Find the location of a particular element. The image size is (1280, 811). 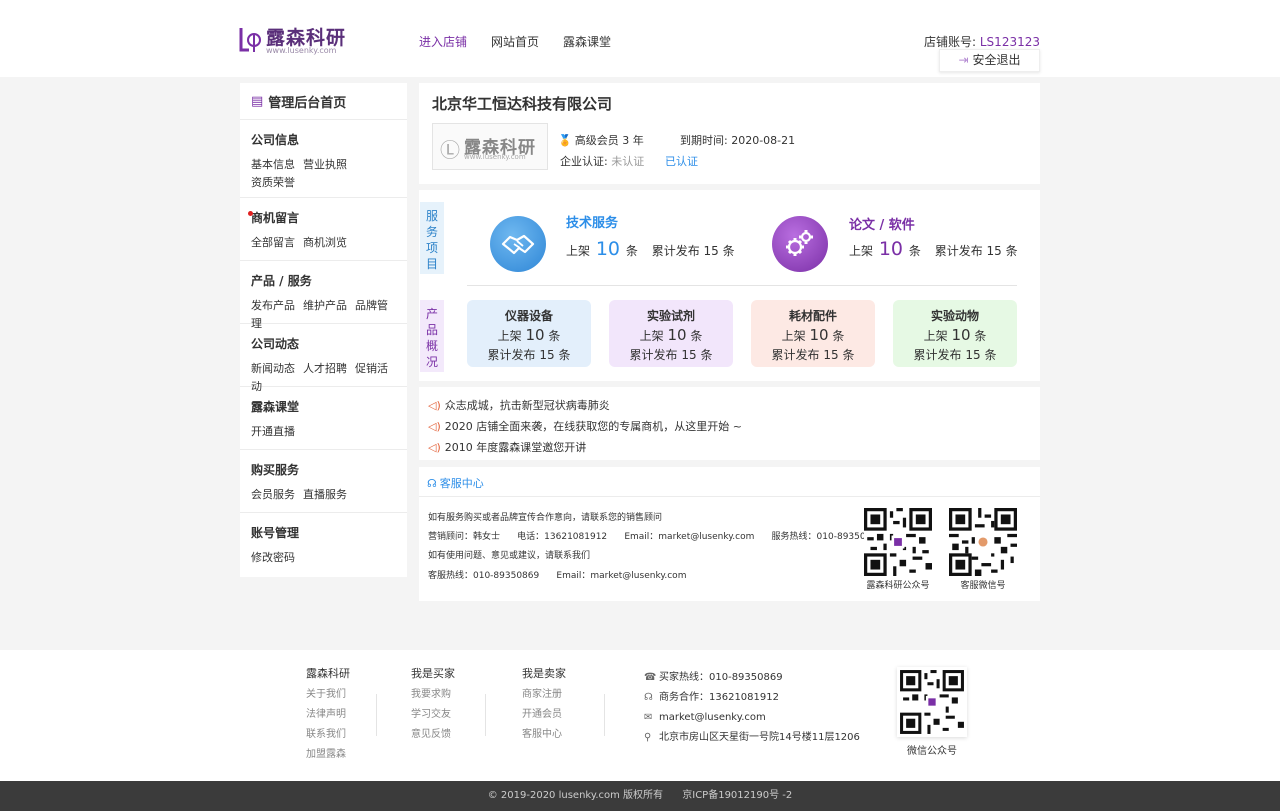

nav-home: 网站首页 is located at coordinates (515, 41).